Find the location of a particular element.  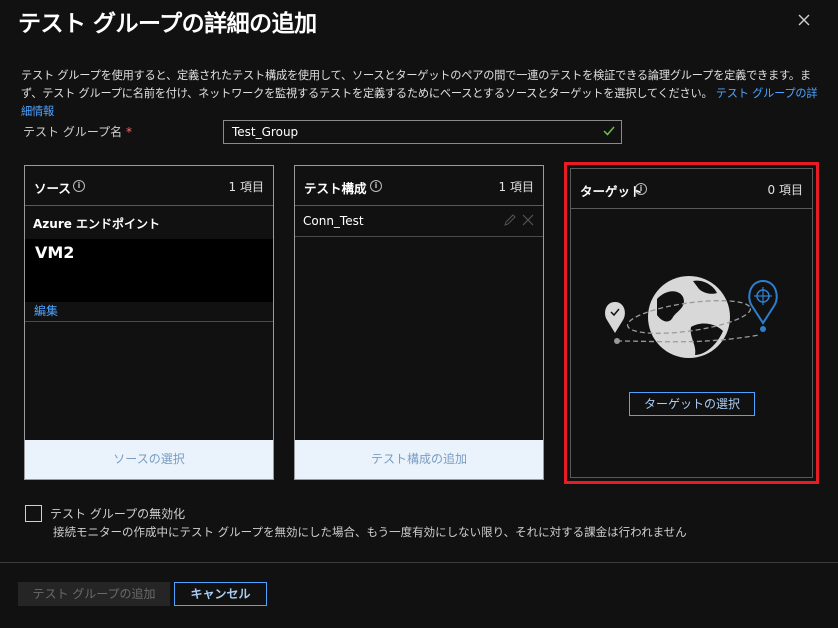

source-panel: ソース i 1 項目 Azure エンドポイント VM2 編集 ソースの選択 is located at coordinates (149, 322).